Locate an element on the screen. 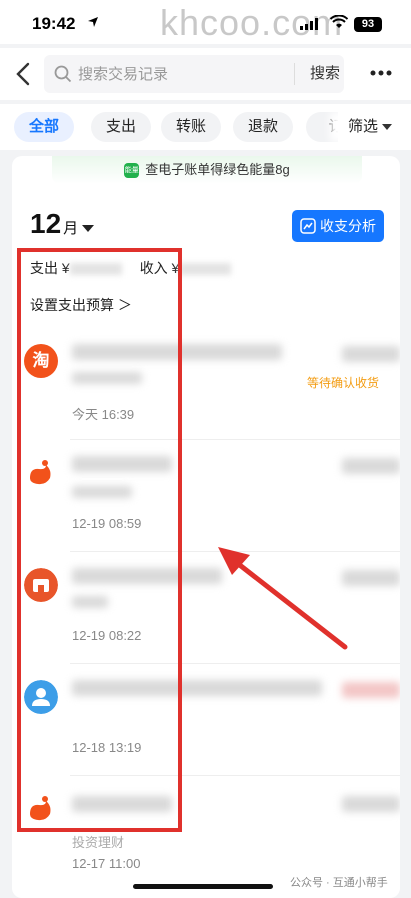 Image resolution: width=411 pixels, height=898 pixels. filter-chip-expense: 支出 is located at coordinates (121, 127).